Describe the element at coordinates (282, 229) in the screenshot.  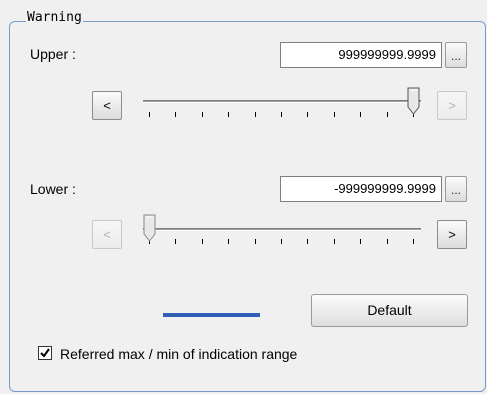
I see `lower-slider-track` at that location.